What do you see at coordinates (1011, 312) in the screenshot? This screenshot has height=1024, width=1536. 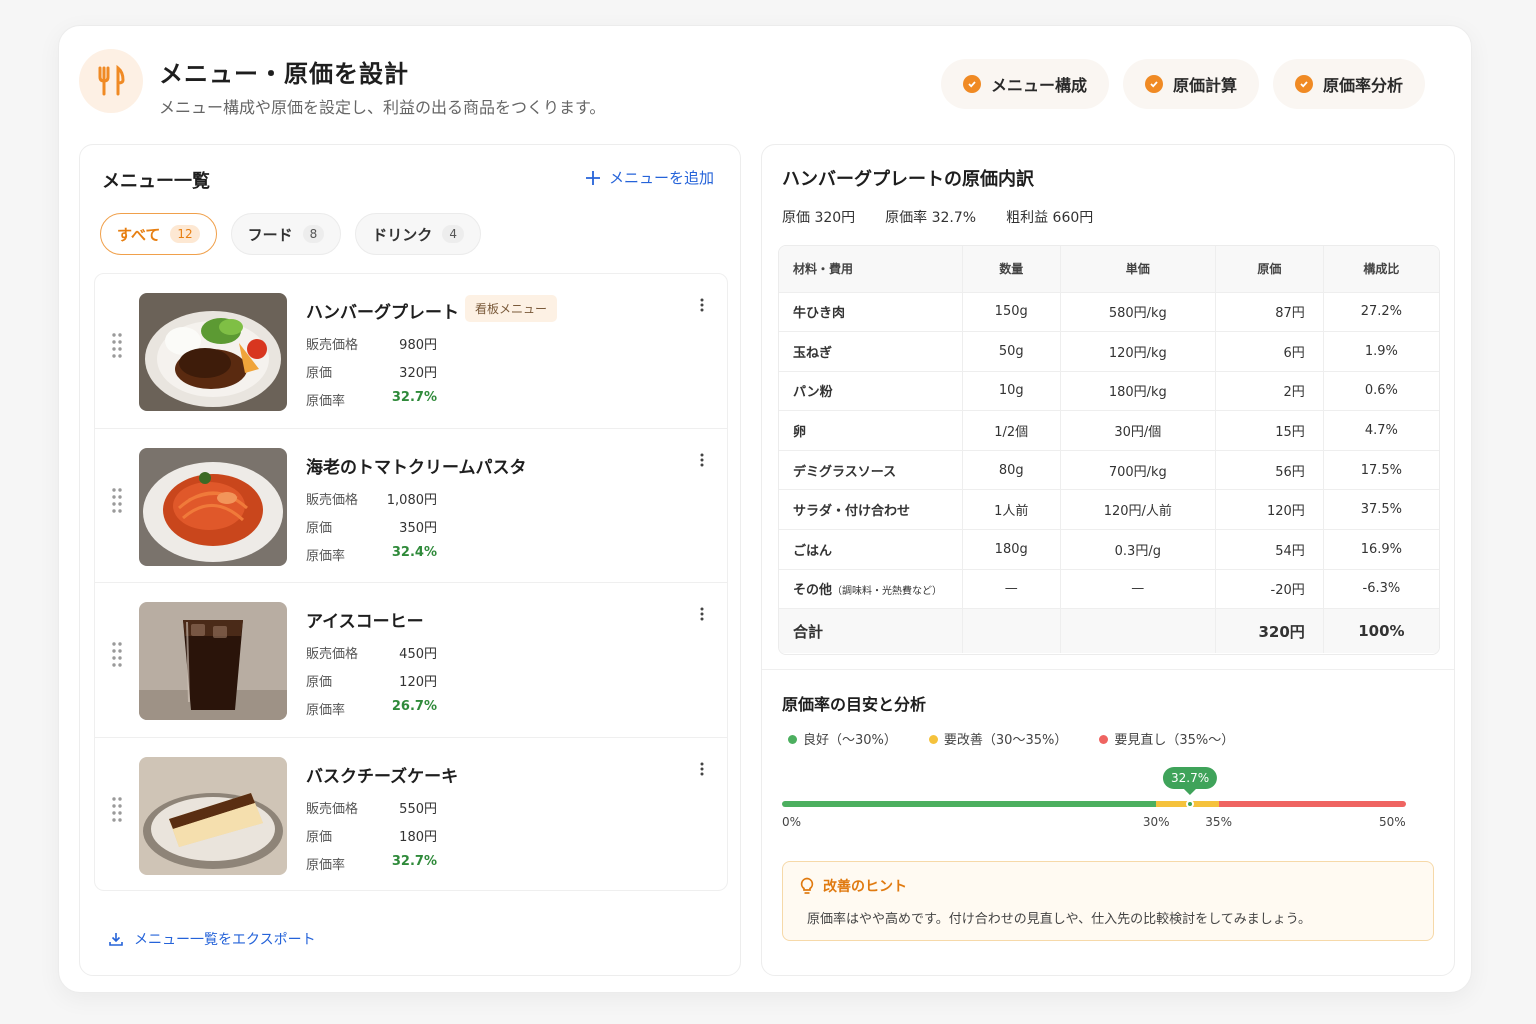 I see `cell: 150g` at bounding box center [1011, 312].